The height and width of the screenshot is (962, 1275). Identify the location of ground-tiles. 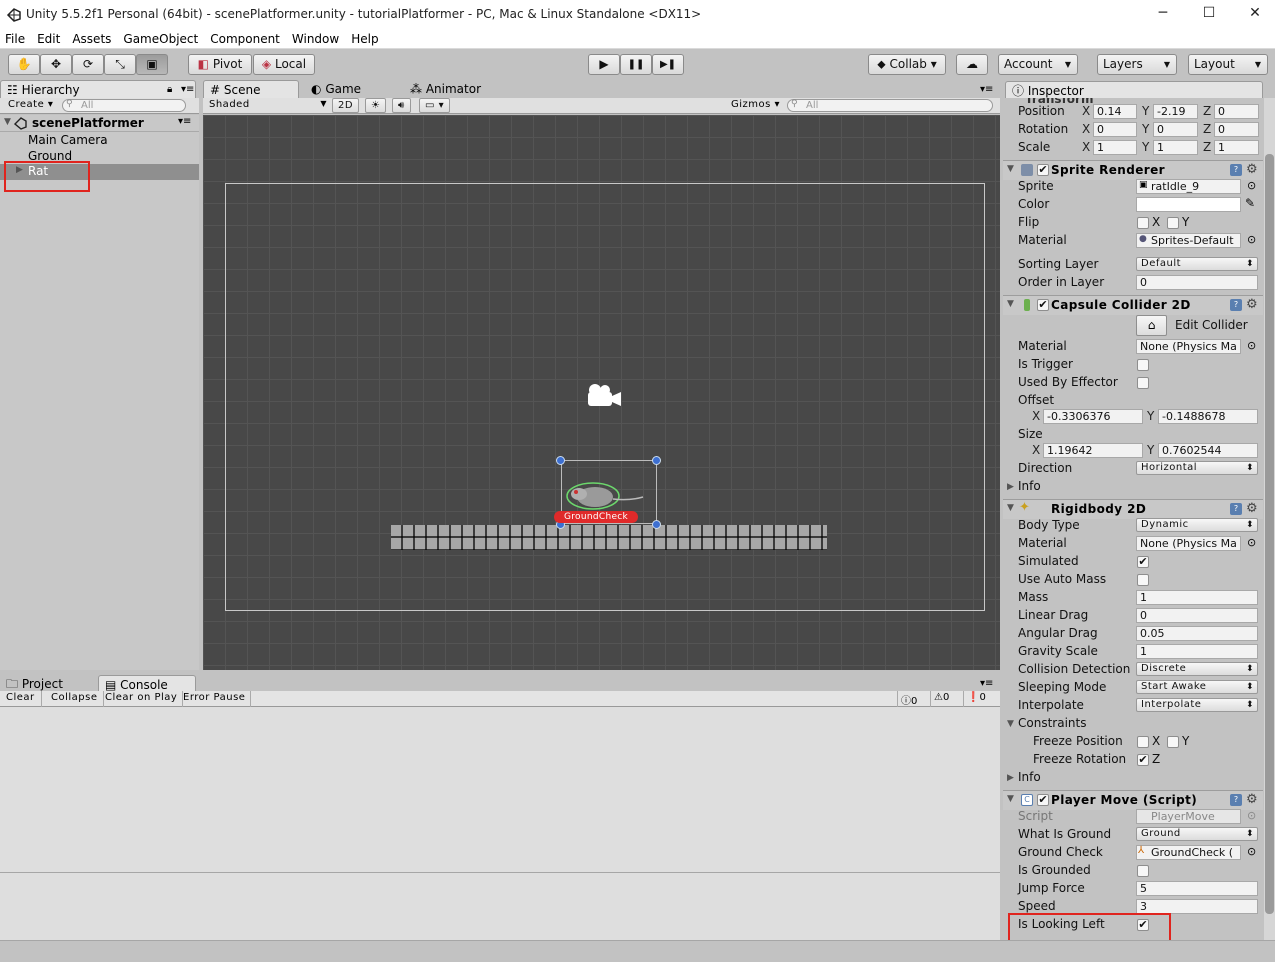
(609, 537).